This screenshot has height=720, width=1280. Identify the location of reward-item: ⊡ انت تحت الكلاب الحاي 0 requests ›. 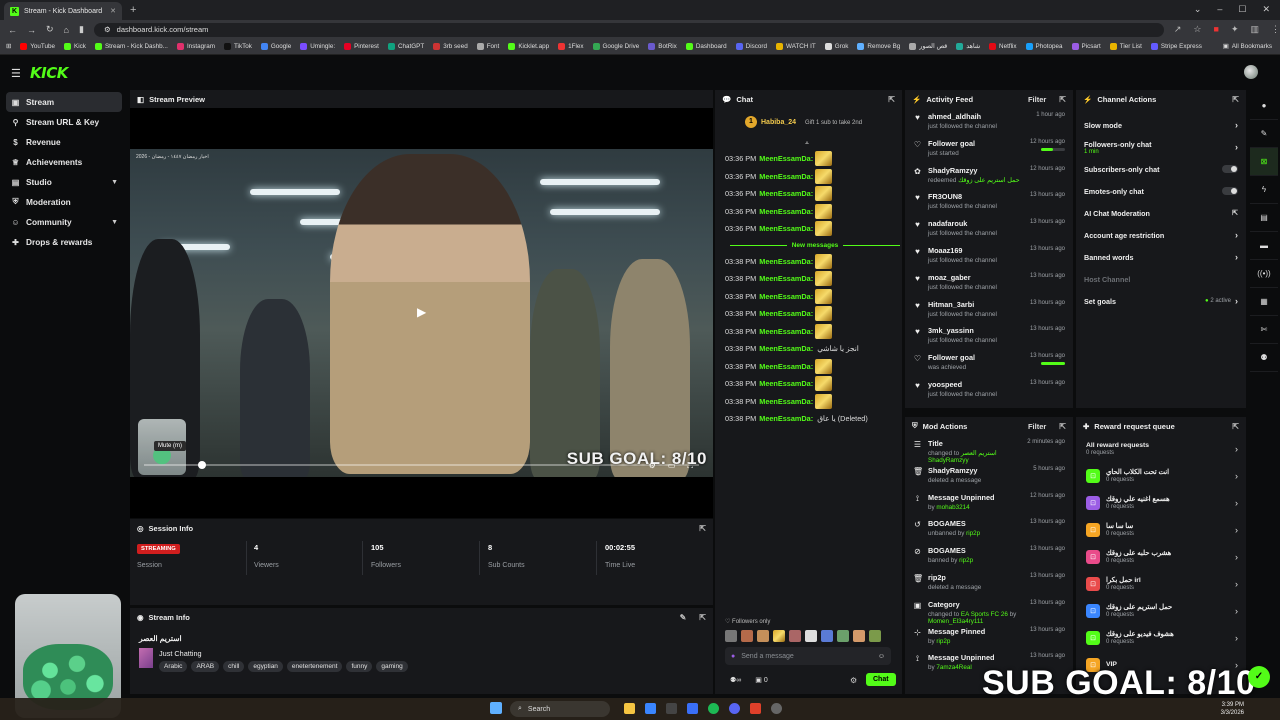
(1161, 475).